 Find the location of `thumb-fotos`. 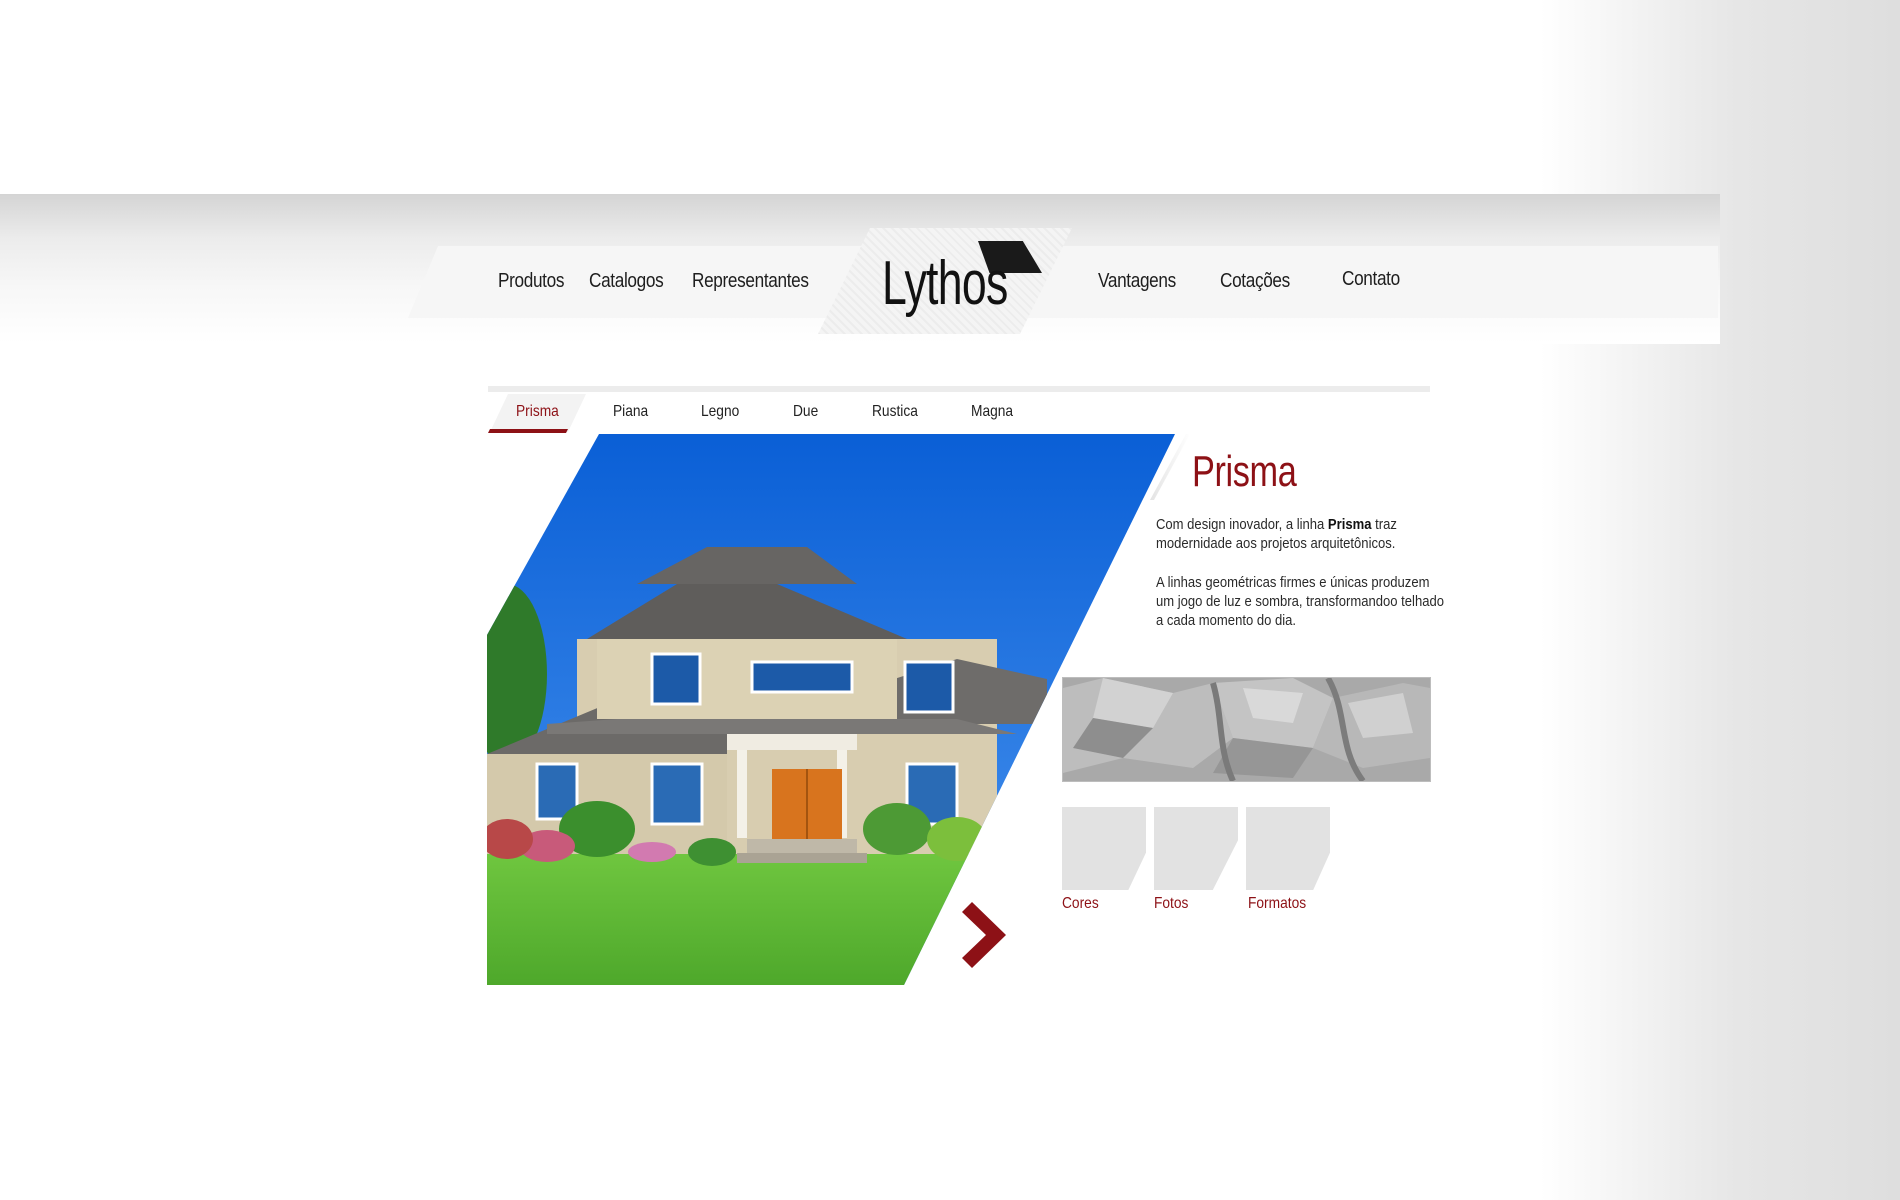

thumb-fotos is located at coordinates (1196, 848).